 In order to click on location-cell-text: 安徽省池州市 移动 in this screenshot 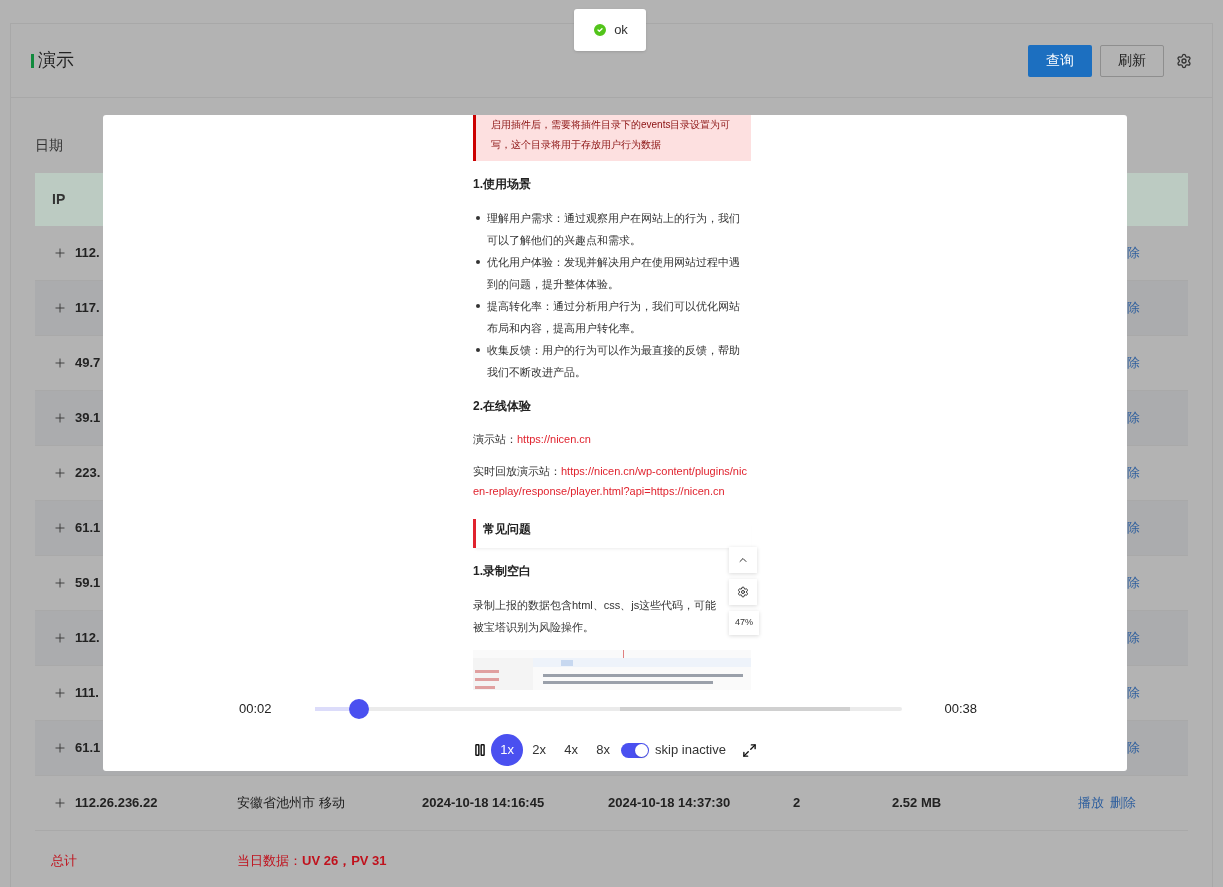, I will do `click(291, 803)`.